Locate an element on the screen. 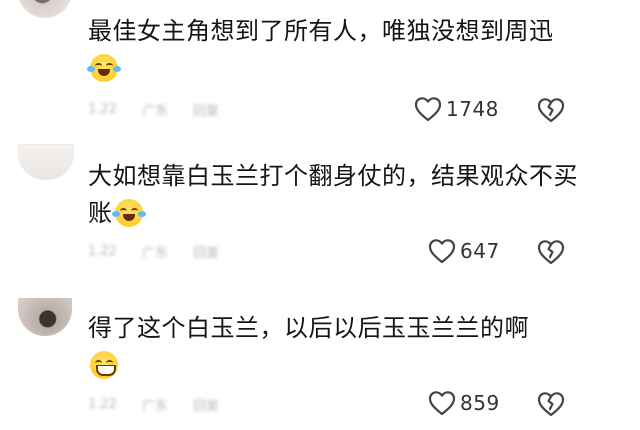 The height and width of the screenshot is (430, 640). like-button: 859 is located at coordinates (464, 403).